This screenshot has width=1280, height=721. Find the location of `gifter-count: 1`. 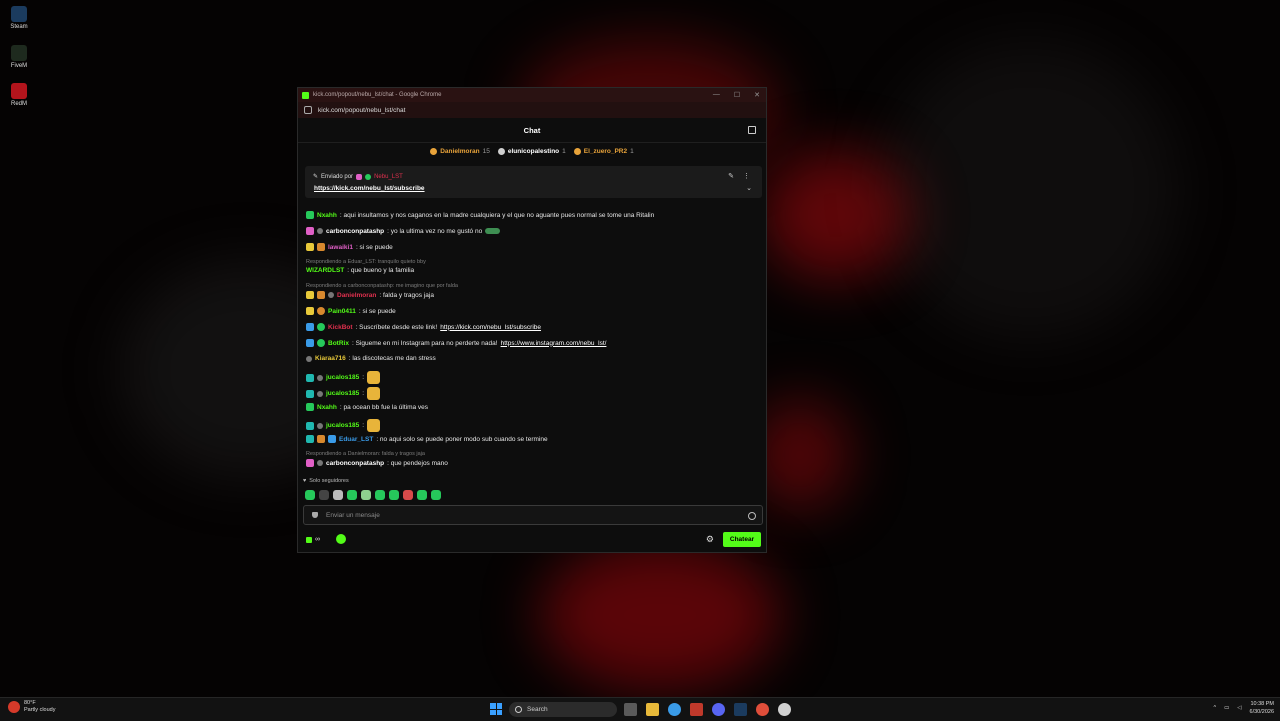

gifter-count: 1 is located at coordinates (564, 151).